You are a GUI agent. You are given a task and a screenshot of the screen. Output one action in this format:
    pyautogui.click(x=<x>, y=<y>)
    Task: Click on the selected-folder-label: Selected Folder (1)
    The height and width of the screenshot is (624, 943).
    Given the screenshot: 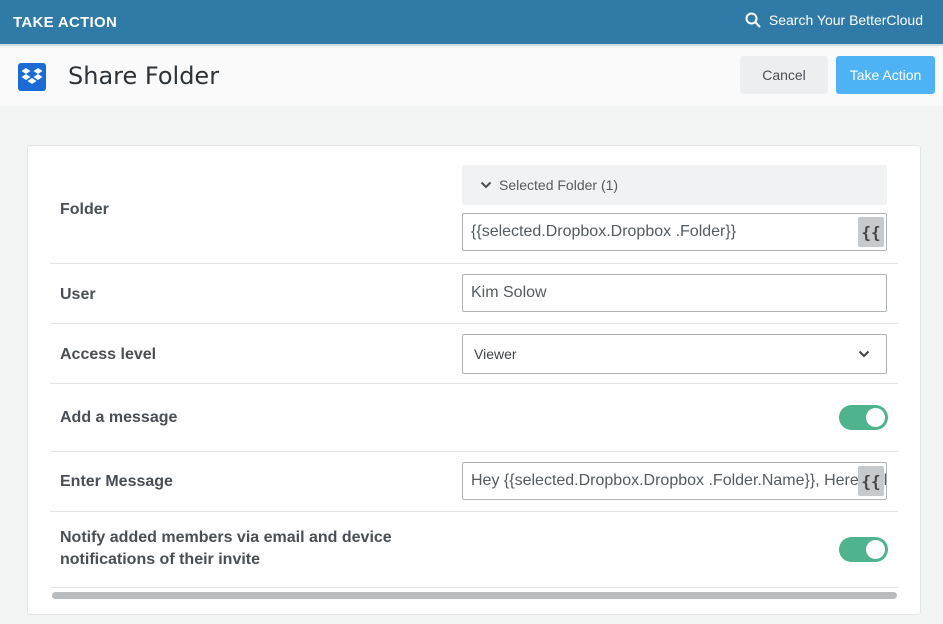 What is the action you would take?
    pyautogui.click(x=559, y=185)
    